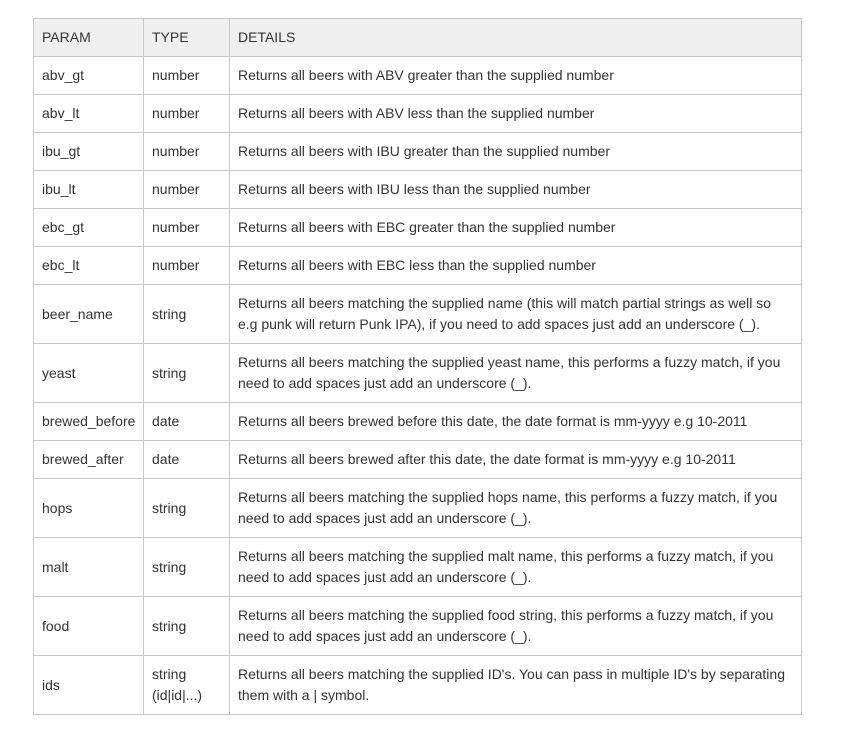  What do you see at coordinates (515, 37) in the screenshot?
I see `header-details: DETAILS` at bounding box center [515, 37].